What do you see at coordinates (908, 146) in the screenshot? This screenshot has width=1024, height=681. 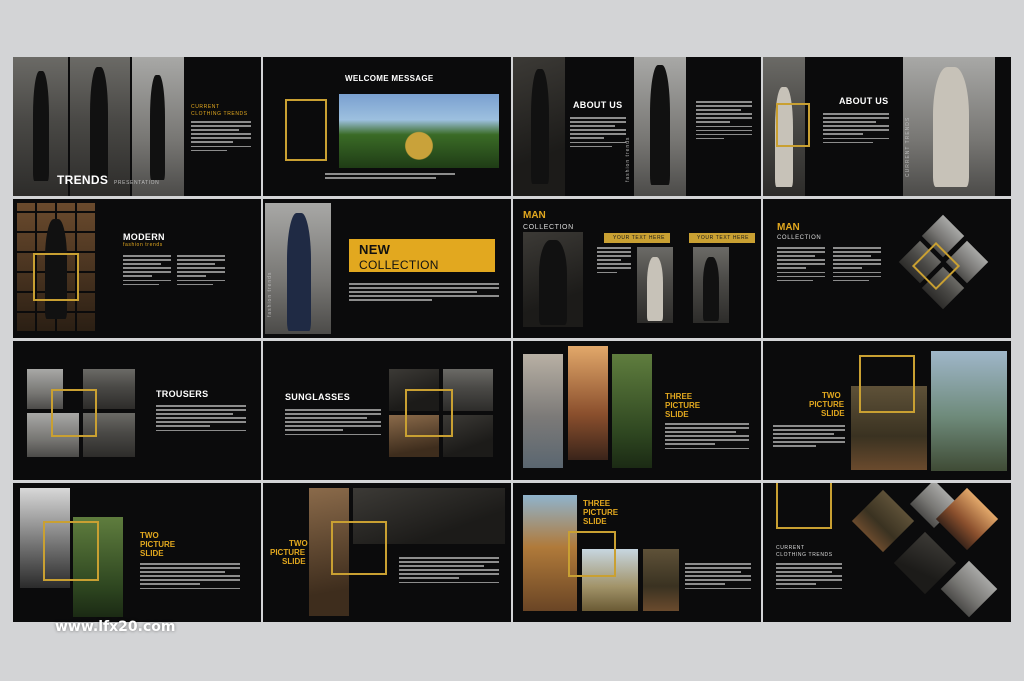 I see `vertical-label: CURRENT TRENDS` at bounding box center [908, 146].